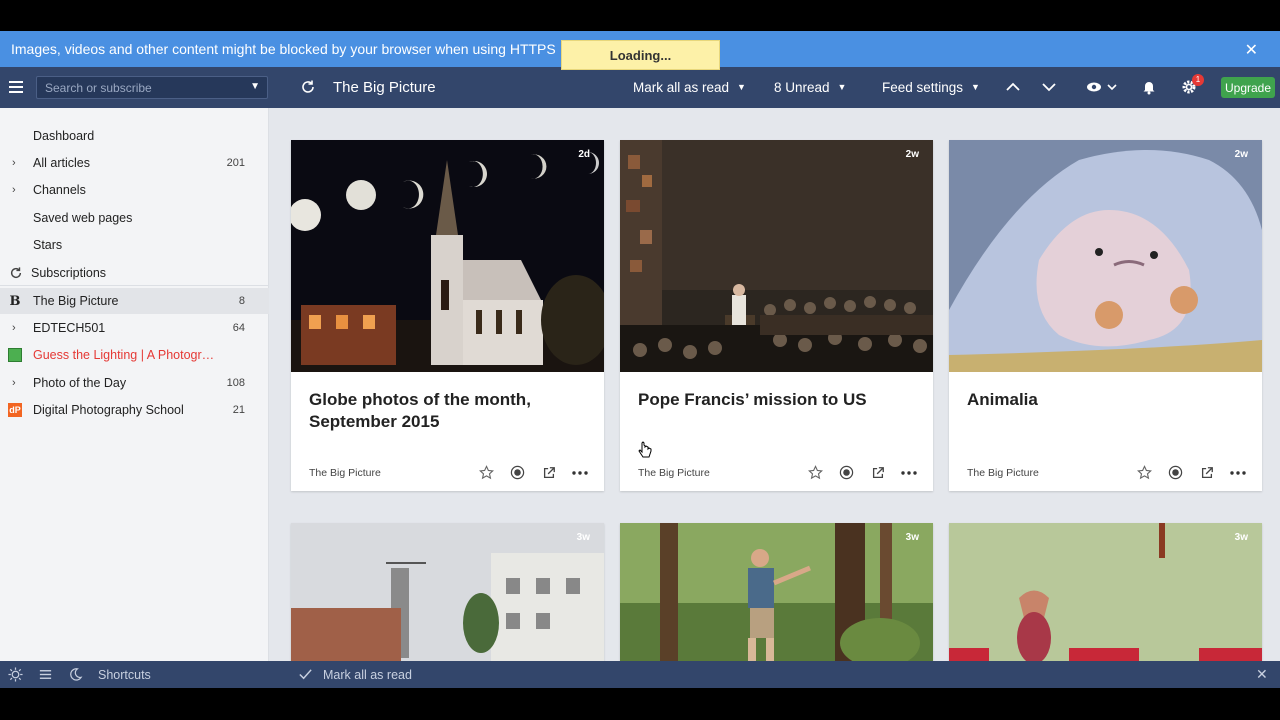 This screenshot has height=720, width=1280. What do you see at coordinates (75, 674) in the screenshot?
I see `moon-icon` at bounding box center [75, 674].